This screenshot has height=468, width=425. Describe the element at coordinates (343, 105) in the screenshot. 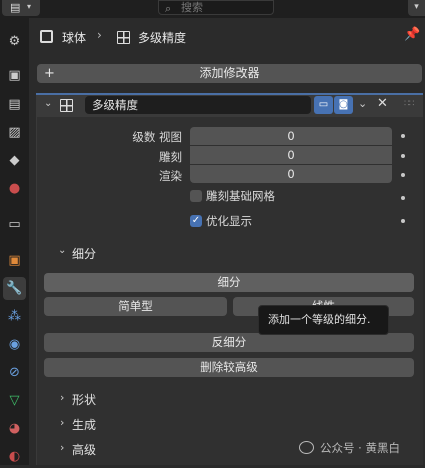

I see `show-in-render-icon: ◙` at that location.